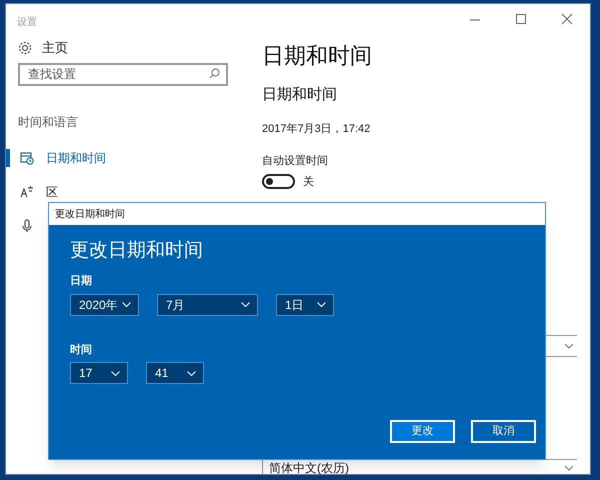  I want to click on dialog-title: 更改日期和时间, so click(90, 215).